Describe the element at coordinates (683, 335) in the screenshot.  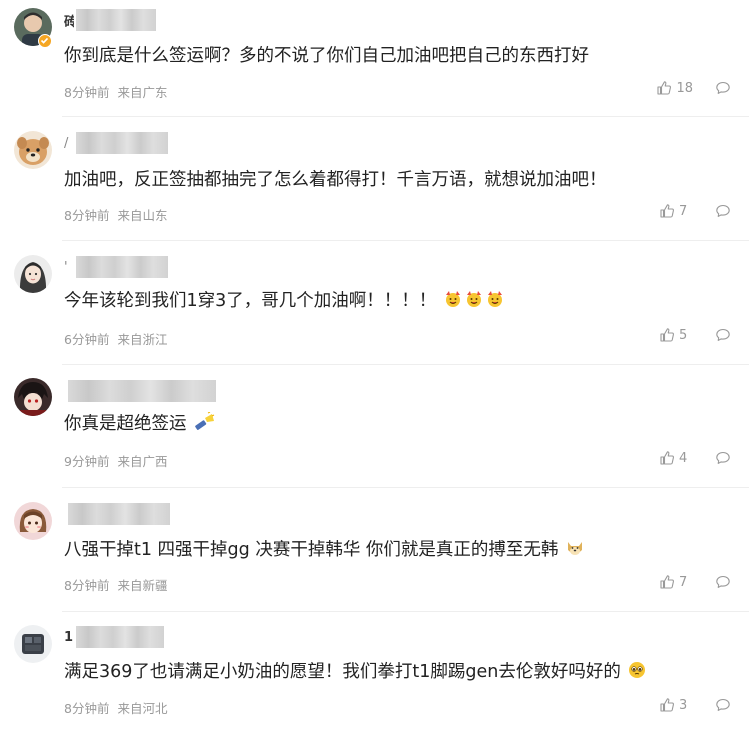
I see `like-count: 5` at that location.